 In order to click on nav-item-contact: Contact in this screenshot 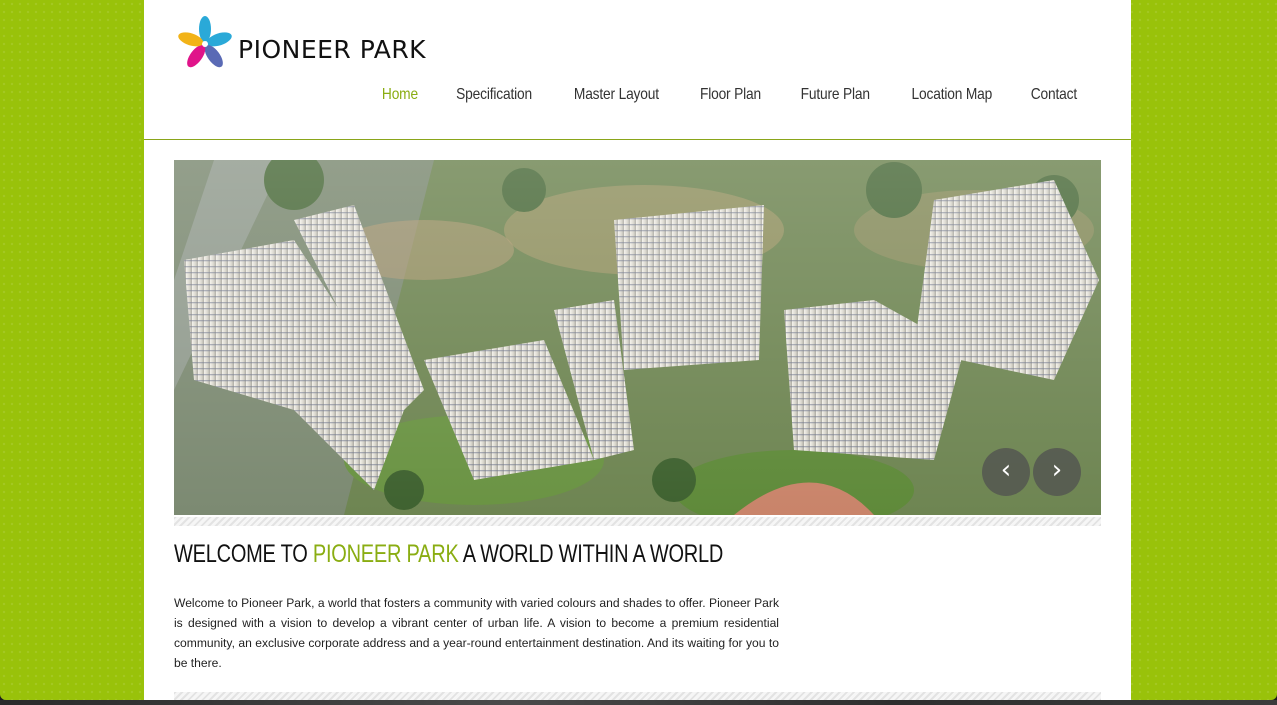, I will do `click(1054, 96)`.